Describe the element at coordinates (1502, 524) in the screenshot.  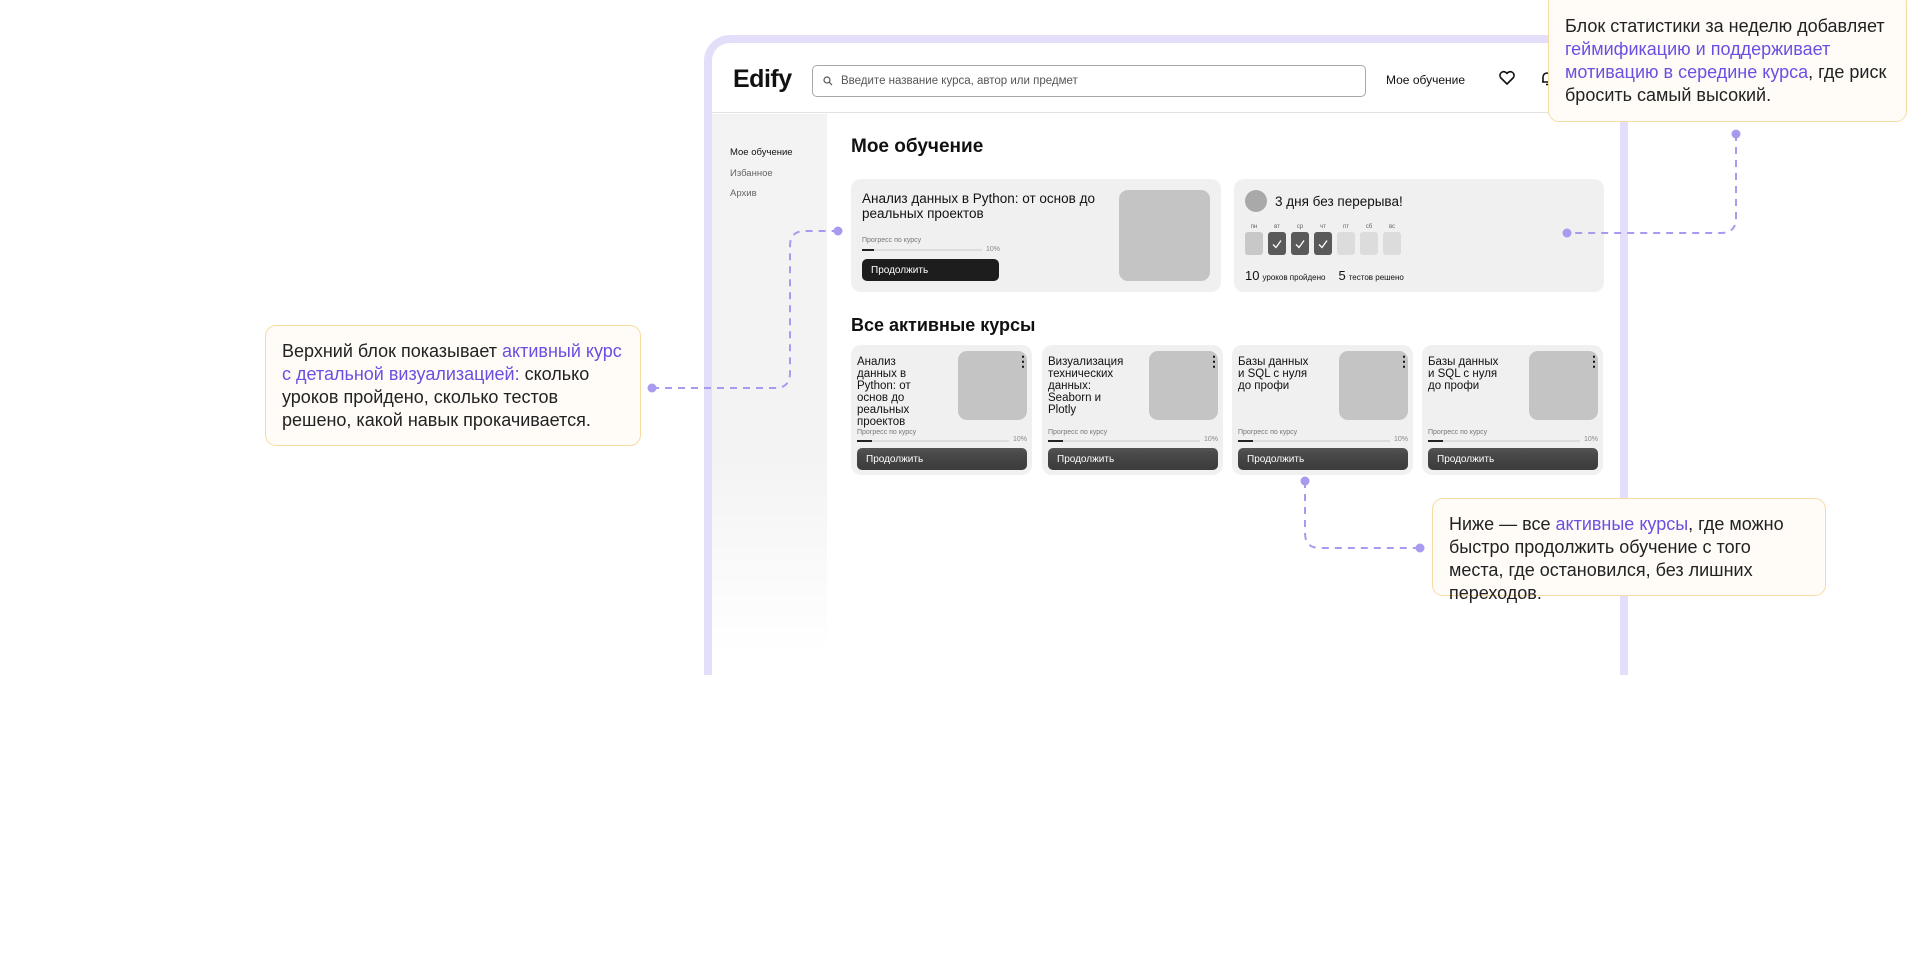
I see `callout-text: Ниже — все` at that location.